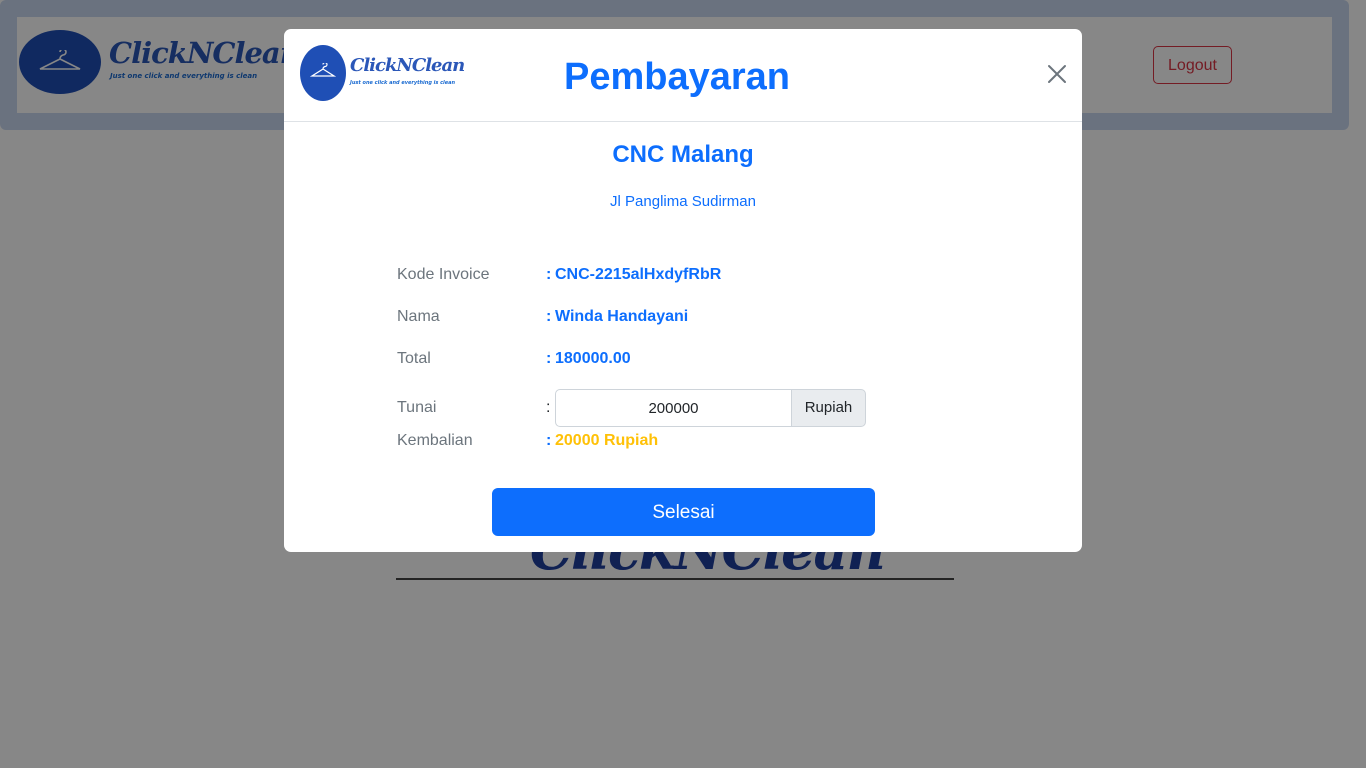 This screenshot has width=1366, height=768. I want to click on close-icon, so click(1057, 74).